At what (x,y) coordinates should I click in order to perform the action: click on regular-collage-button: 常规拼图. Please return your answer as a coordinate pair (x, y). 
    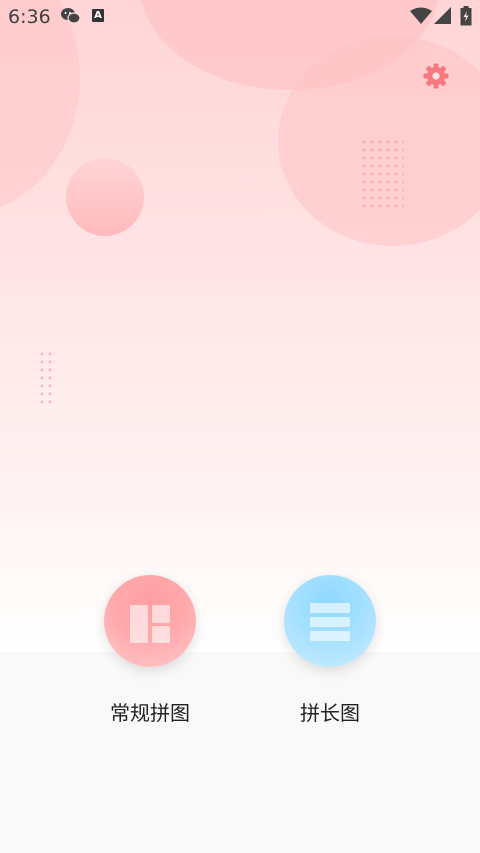
    Looking at the image, I should click on (150, 648).